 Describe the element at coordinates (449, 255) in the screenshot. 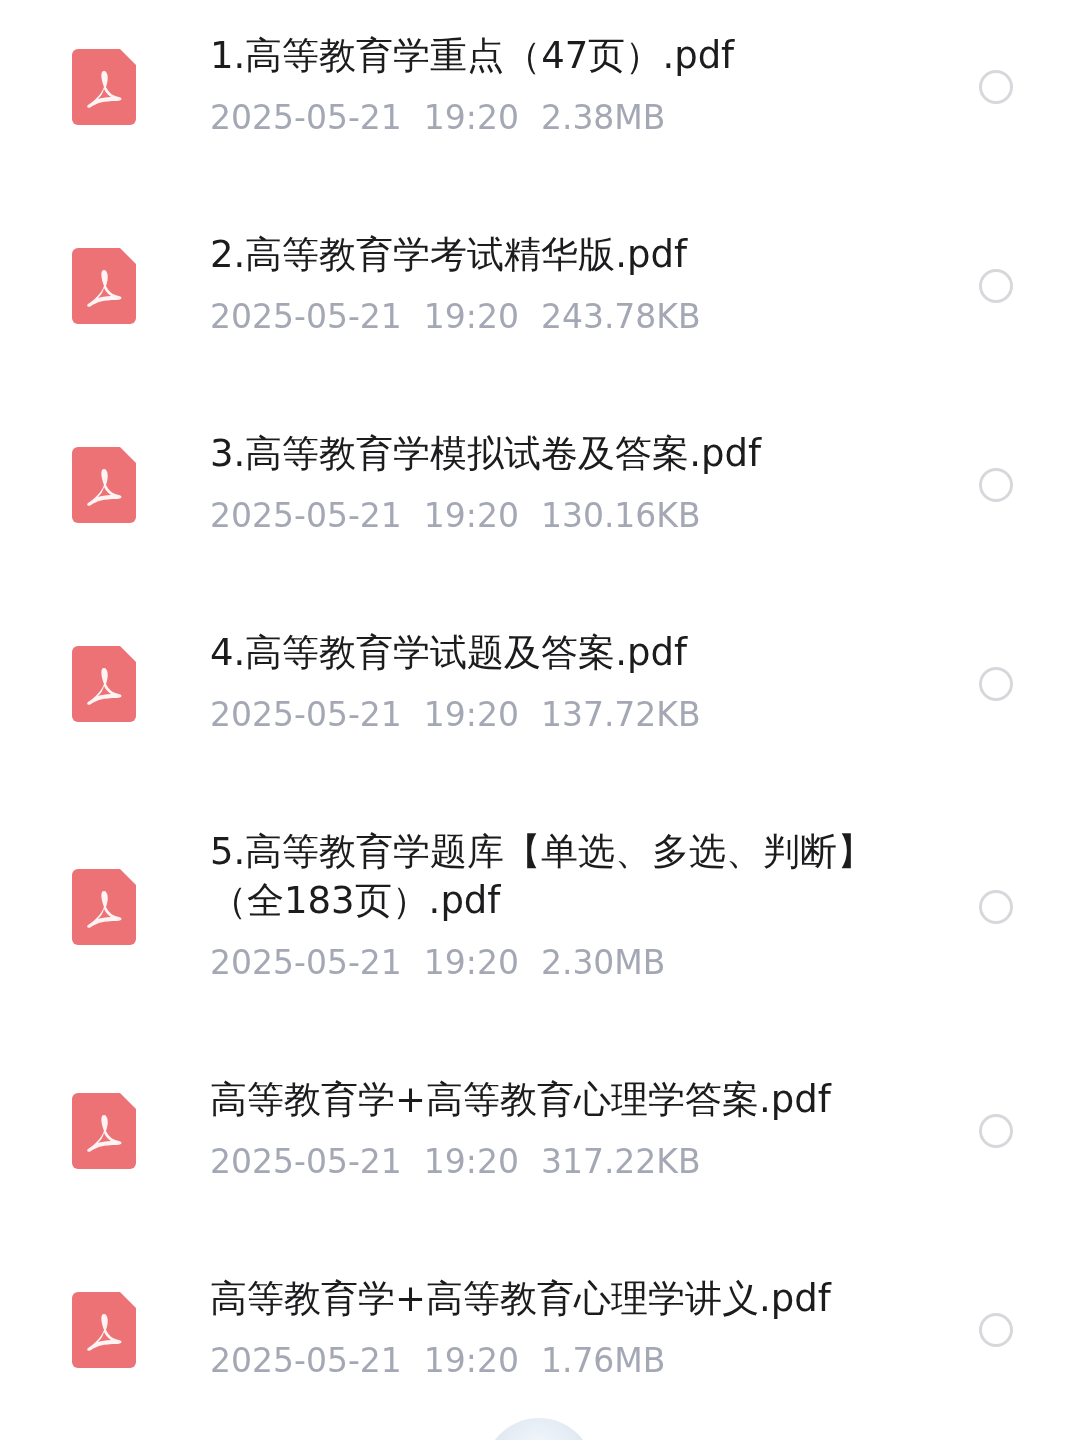

I see `file-name: 2.高等教育学考试精华版.pdf` at that location.